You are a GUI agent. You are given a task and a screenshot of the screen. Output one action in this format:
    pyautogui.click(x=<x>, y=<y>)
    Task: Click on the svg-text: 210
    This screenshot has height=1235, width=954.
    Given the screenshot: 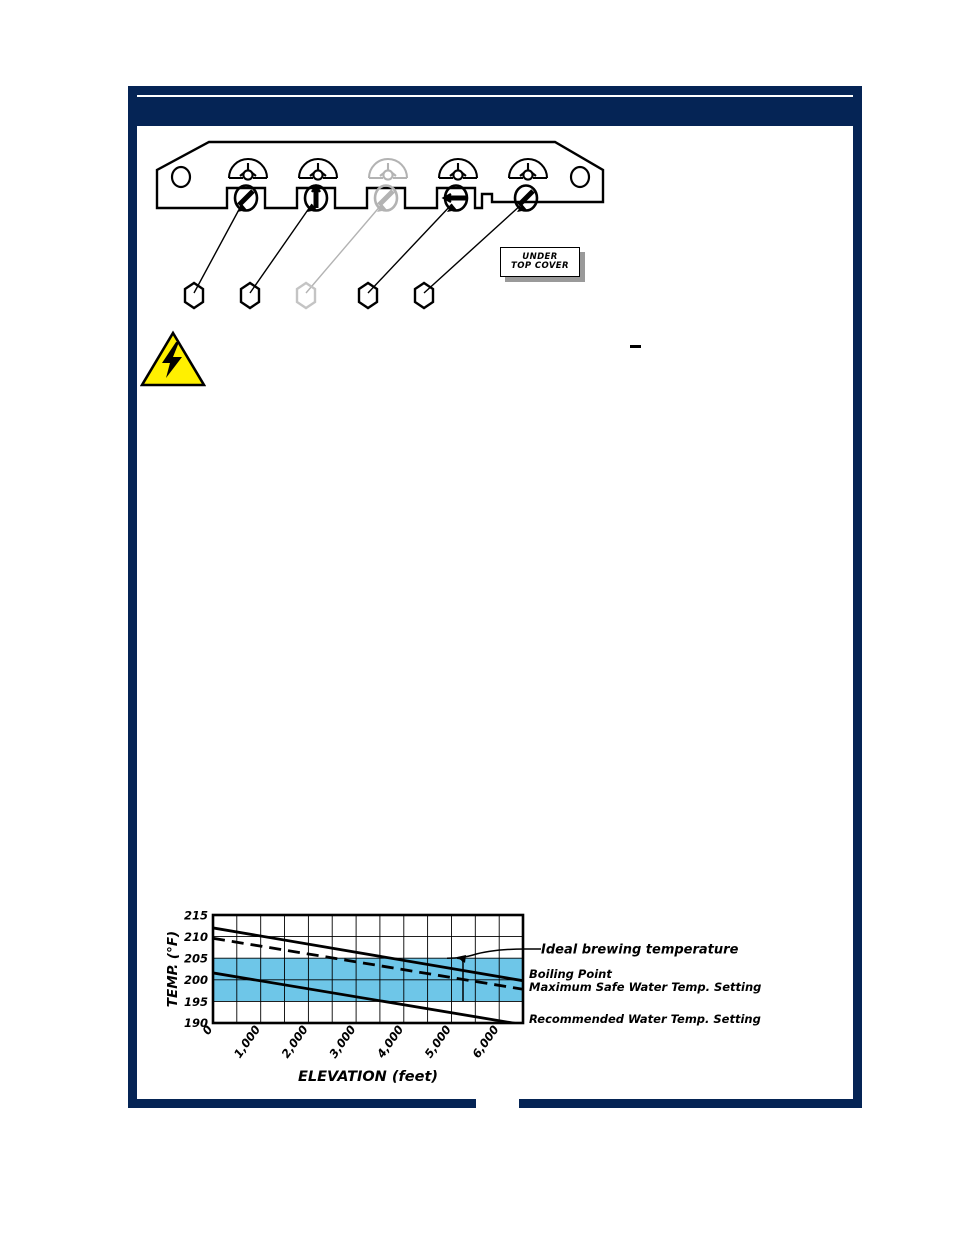 What is the action you would take?
    pyautogui.click(x=196, y=937)
    